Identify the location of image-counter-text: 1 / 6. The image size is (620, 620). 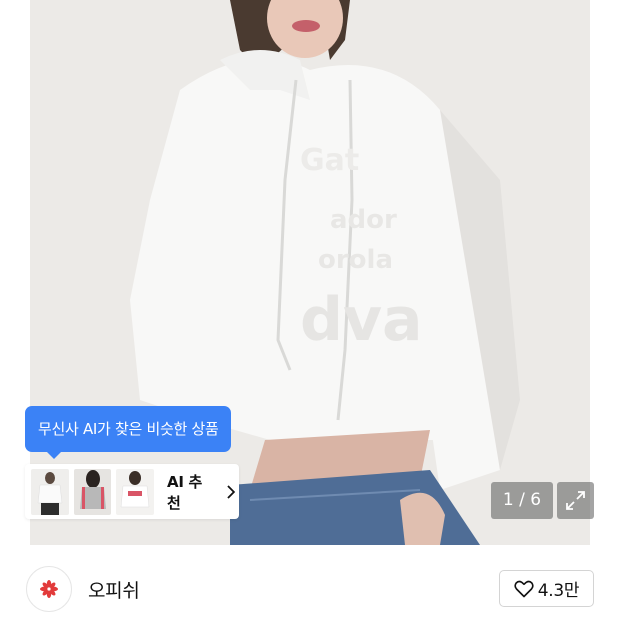
(522, 500).